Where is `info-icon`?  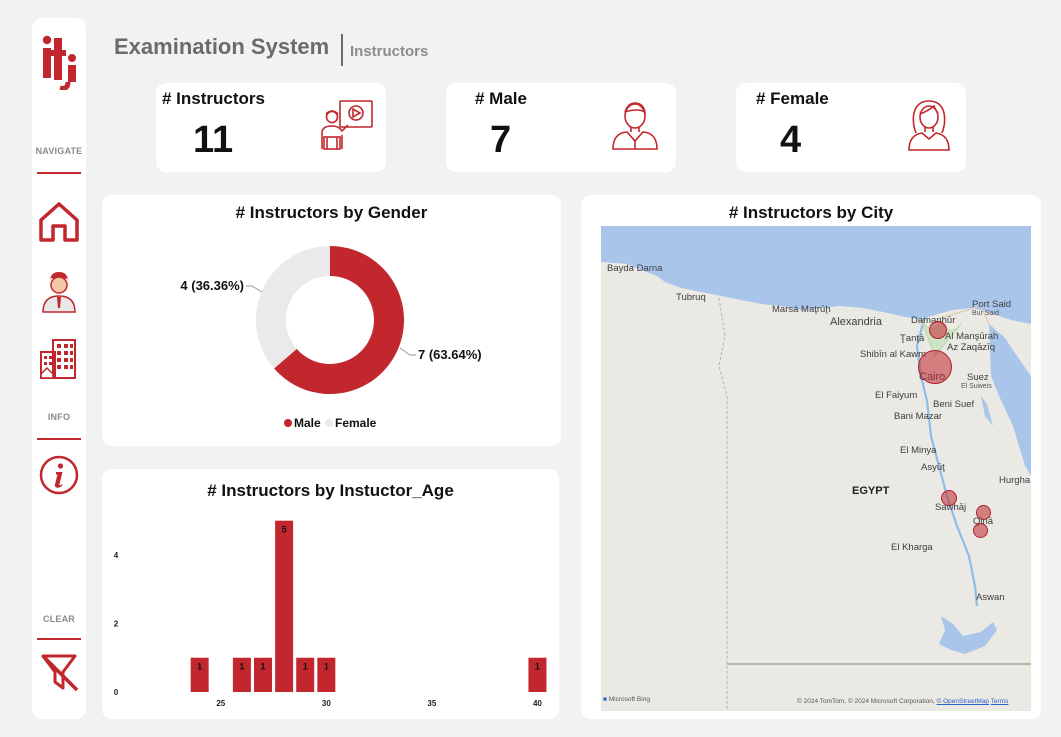 info-icon is located at coordinates (59, 475).